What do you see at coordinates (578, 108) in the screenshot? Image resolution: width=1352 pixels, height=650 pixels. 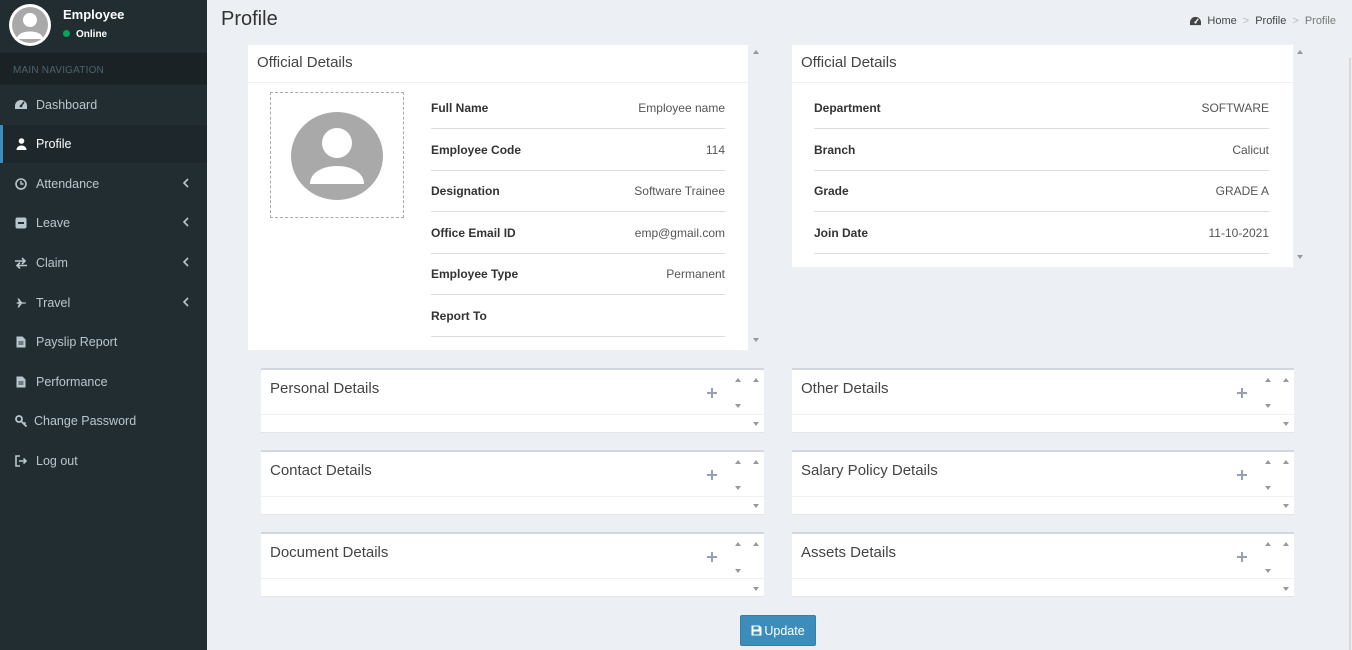 I see `detail-row-full-name: Full Name Employee name` at bounding box center [578, 108].